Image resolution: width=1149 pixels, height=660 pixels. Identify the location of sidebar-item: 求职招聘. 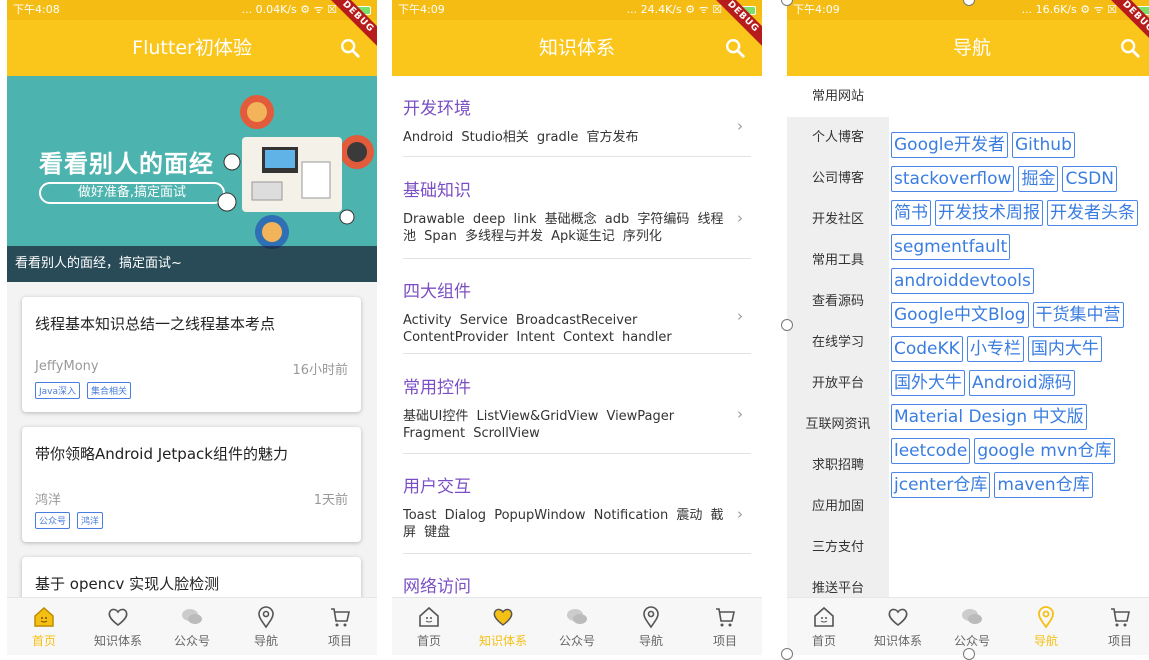
(838, 465).